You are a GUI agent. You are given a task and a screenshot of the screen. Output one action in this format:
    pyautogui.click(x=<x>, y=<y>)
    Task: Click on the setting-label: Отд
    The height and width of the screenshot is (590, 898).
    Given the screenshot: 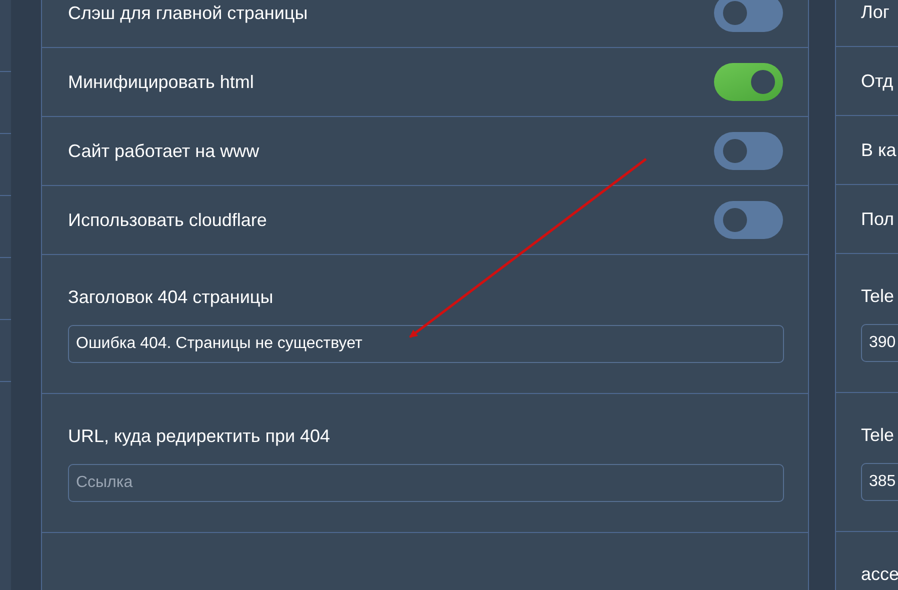 What is the action you would take?
    pyautogui.click(x=877, y=81)
    